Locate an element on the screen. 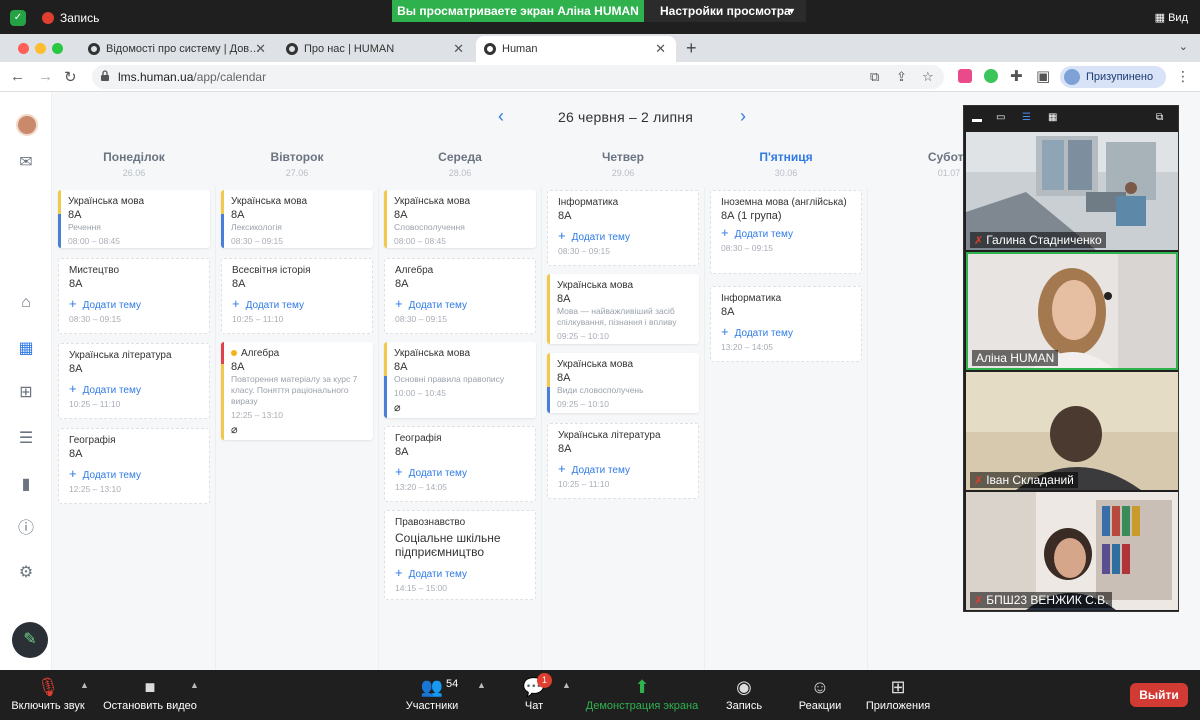 This screenshot has width=1200, height=720. address-bar: lms.human.ua/app/calendar ⧉ ⇪ ☆ is located at coordinates (518, 77).